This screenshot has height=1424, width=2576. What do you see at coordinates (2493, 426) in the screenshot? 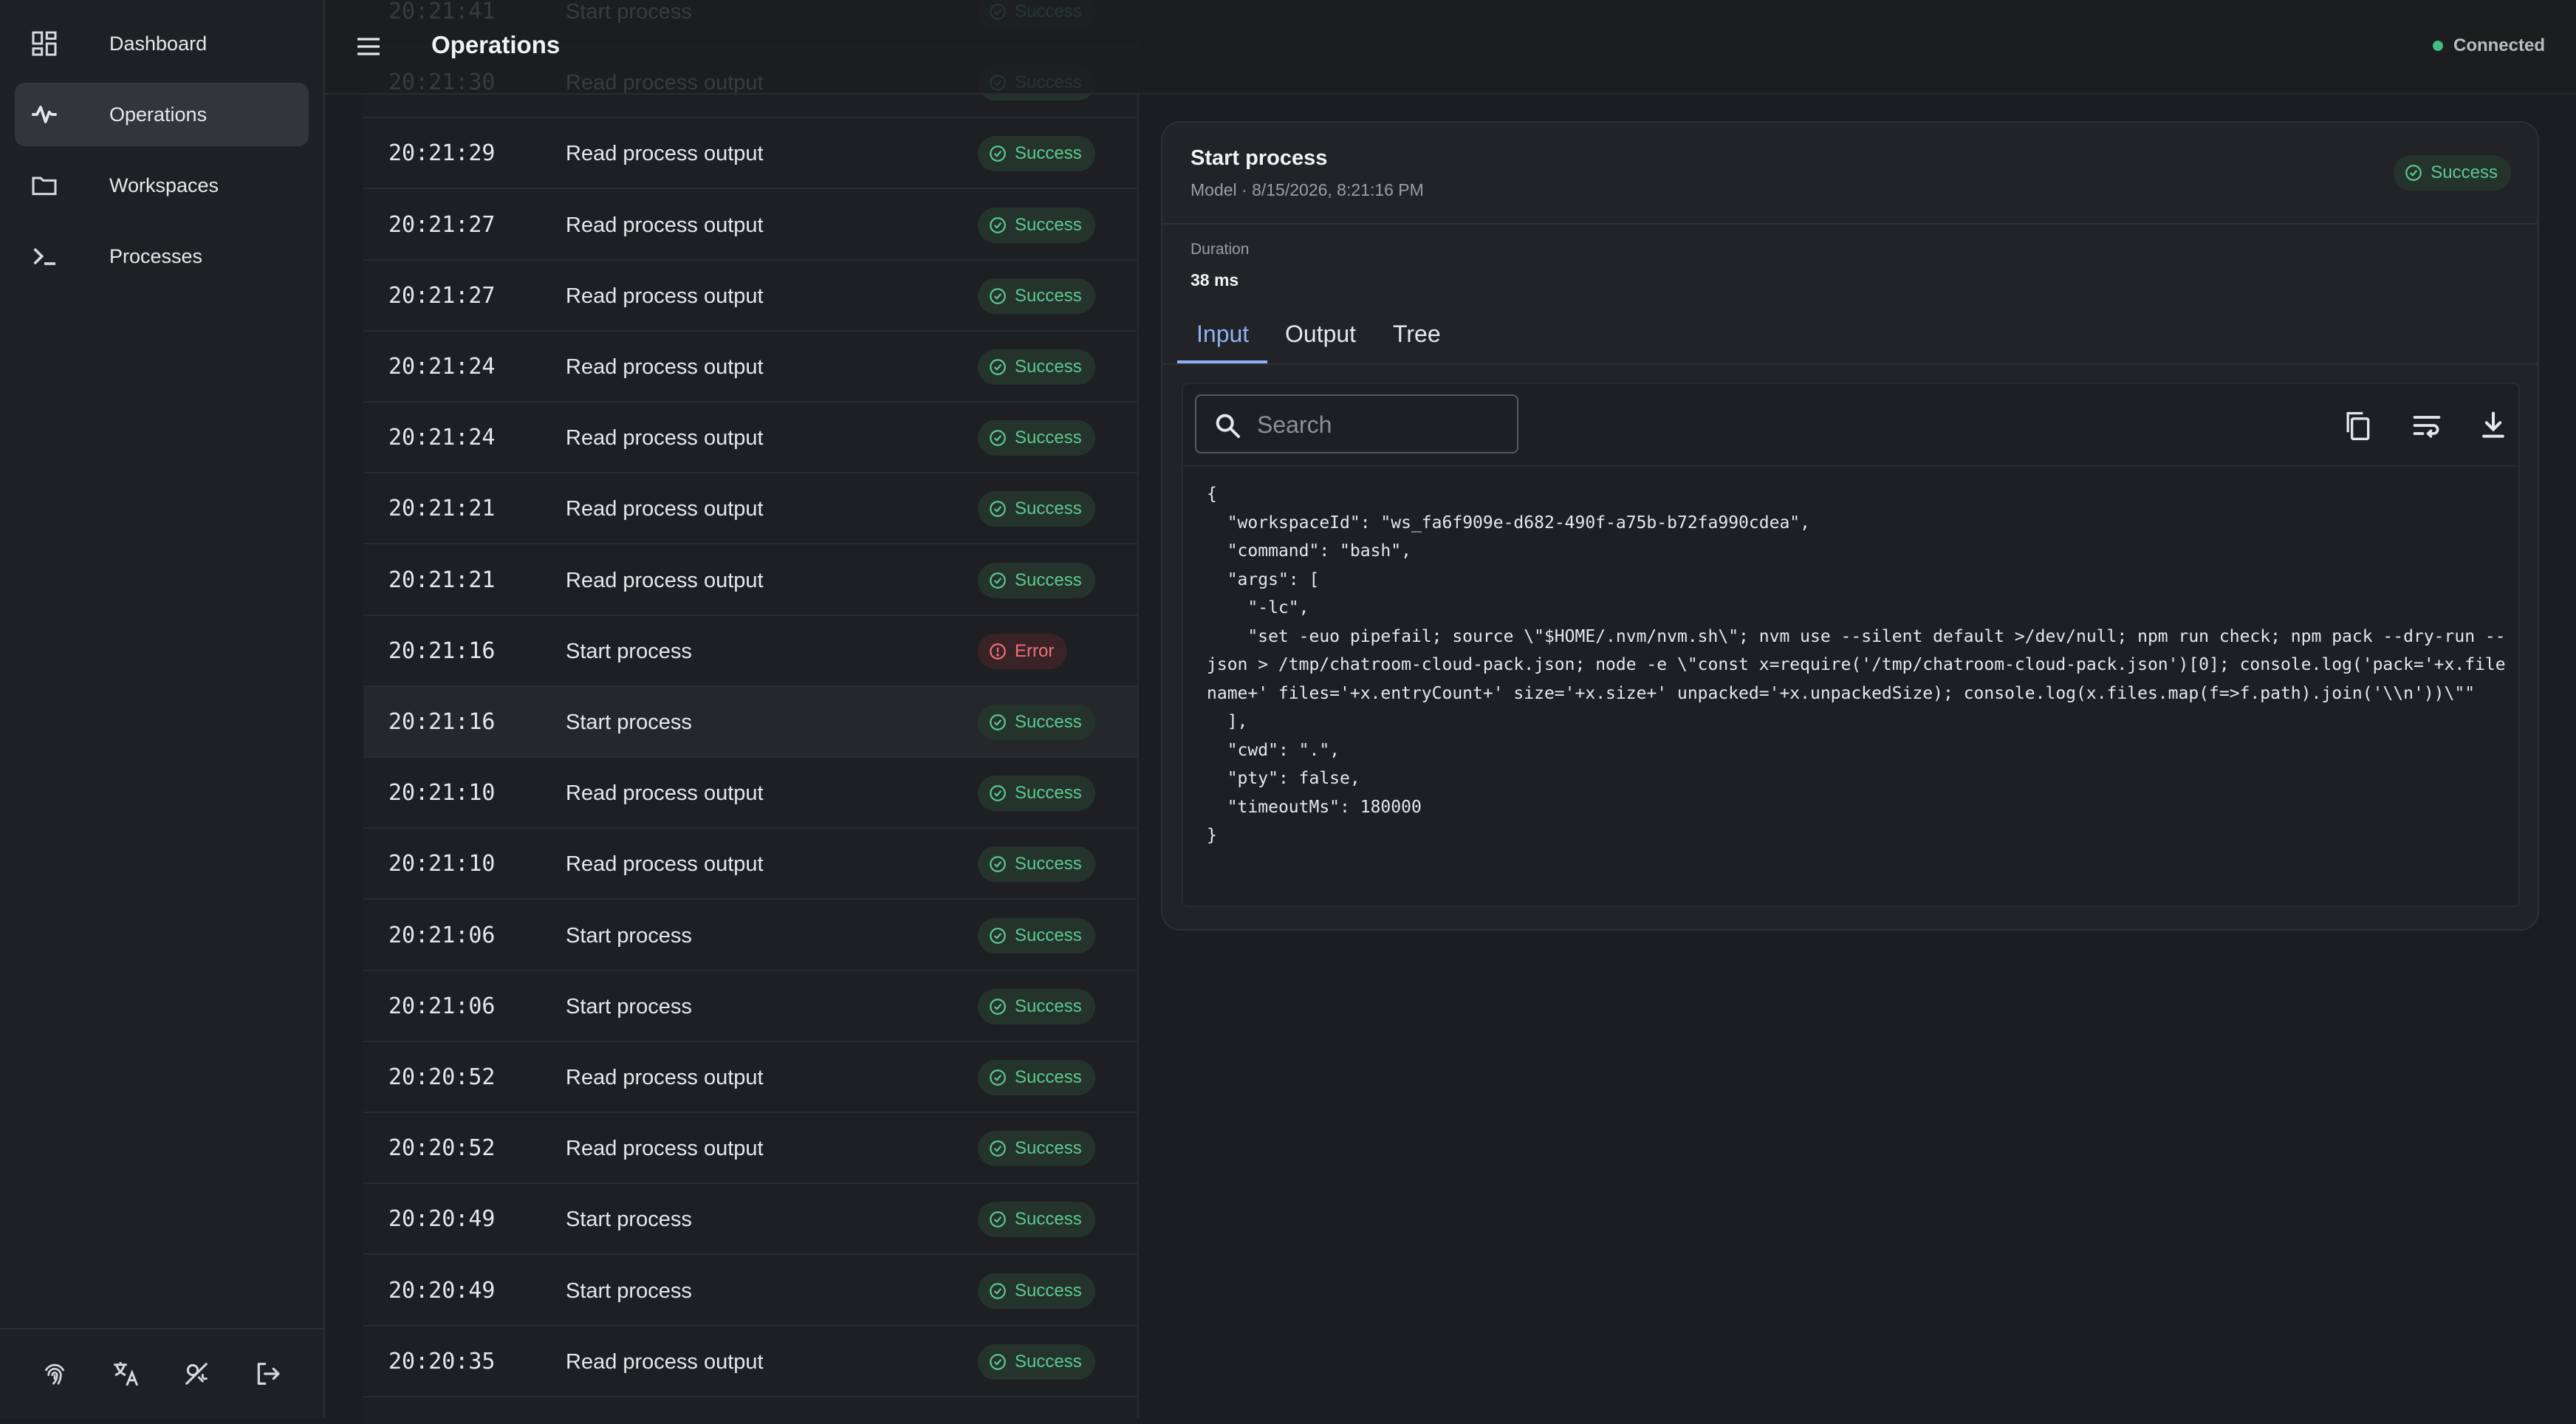
I see `download-icon` at bounding box center [2493, 426].